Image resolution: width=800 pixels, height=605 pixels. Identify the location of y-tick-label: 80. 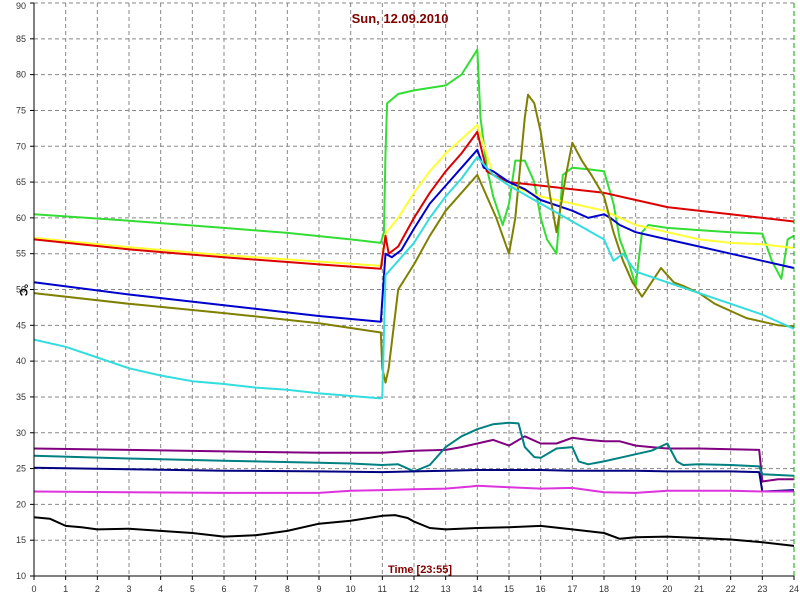
(21, 75).